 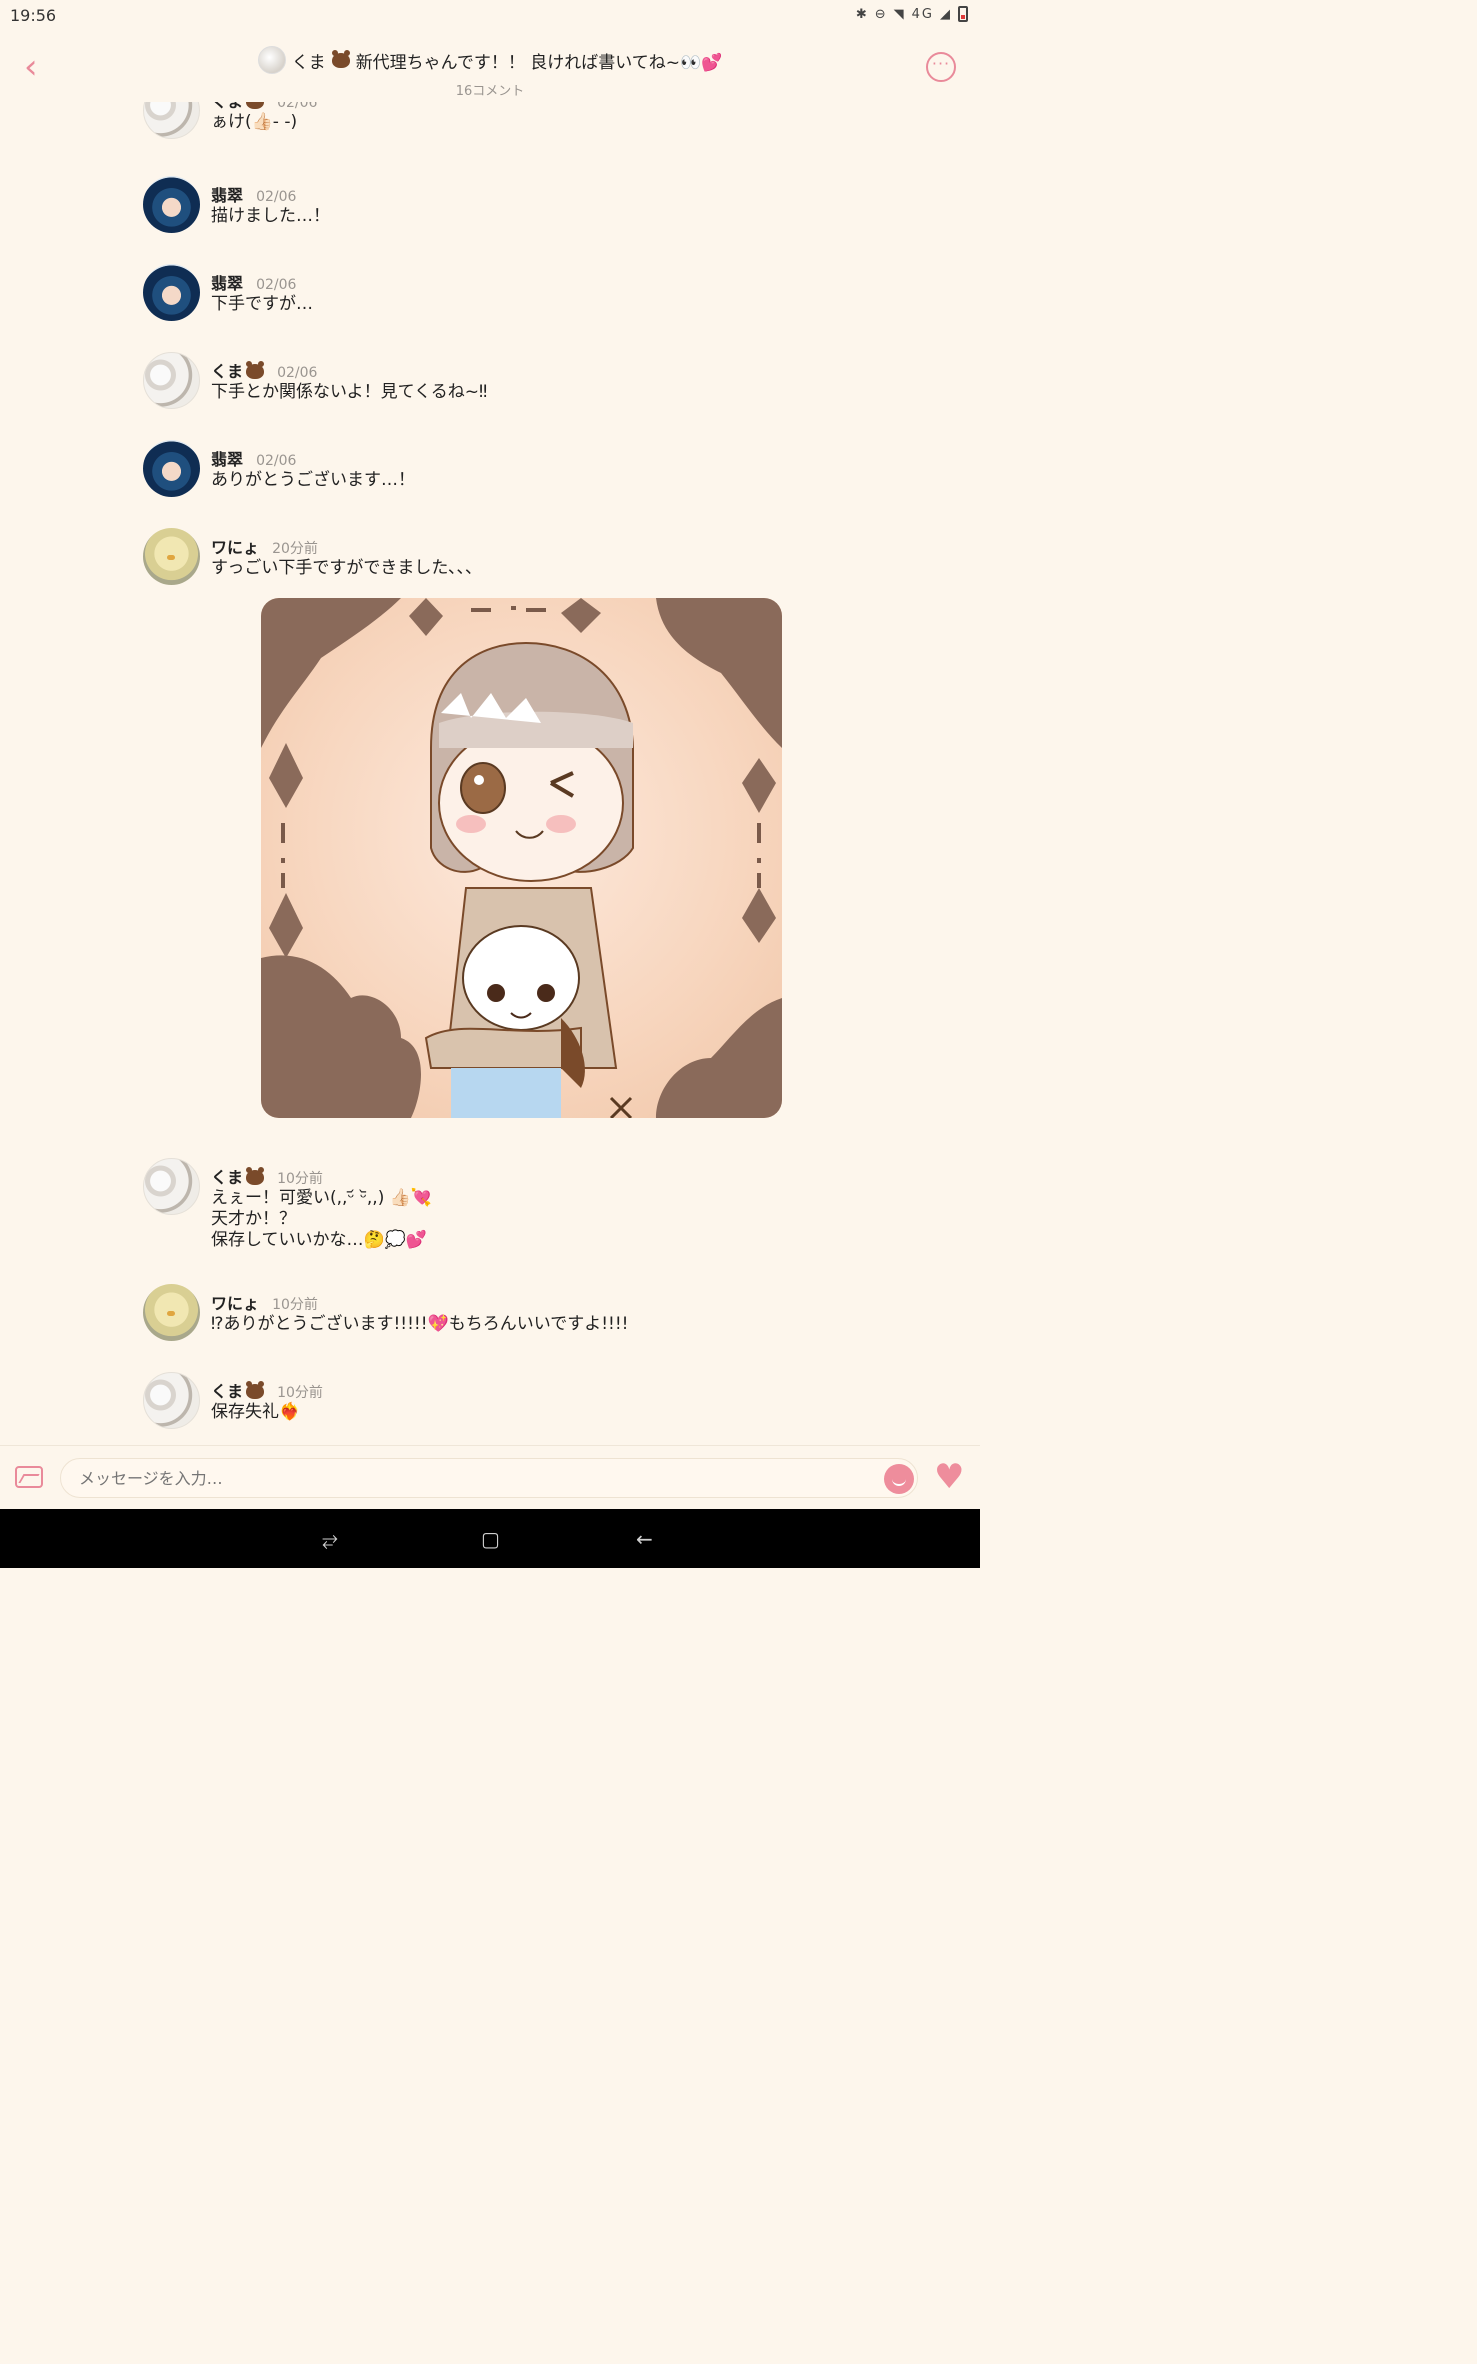 I want to click on artwork-drawing, so click(x=521, y=858).